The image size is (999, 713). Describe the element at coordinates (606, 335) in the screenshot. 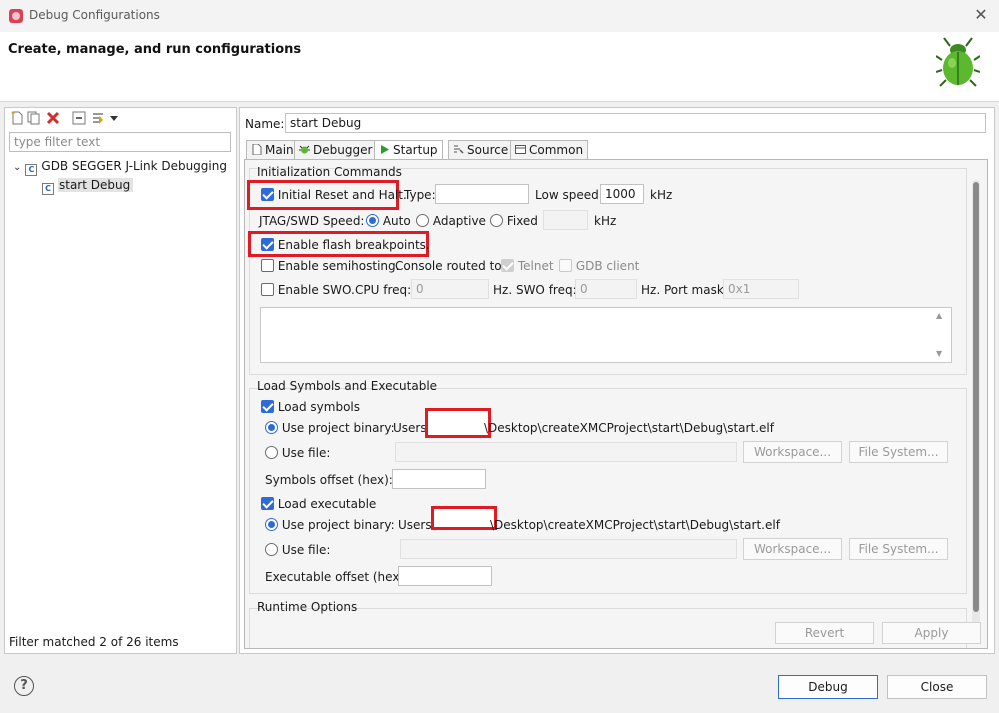

I see `init-commands-textarea` at that location.